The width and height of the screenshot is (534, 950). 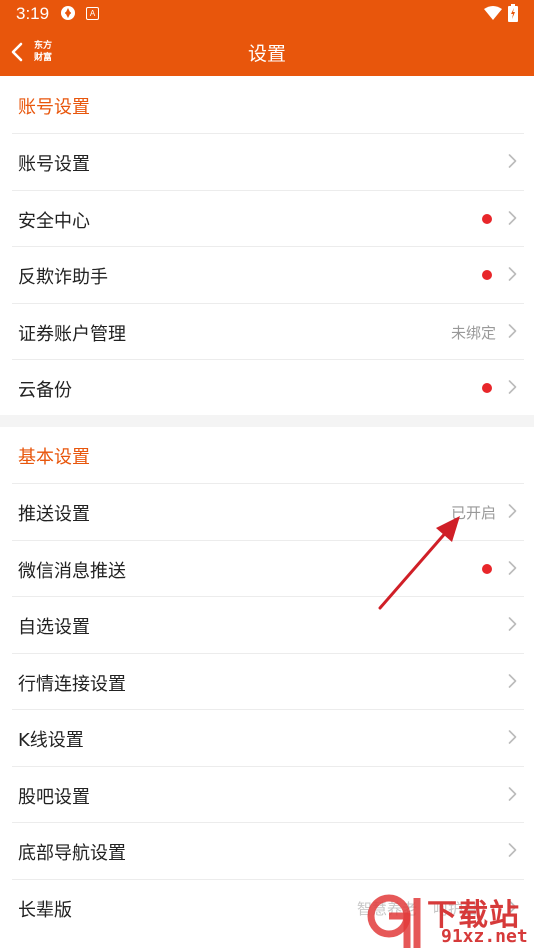 What do you see at coordinates (54, 457) in the screenshot?
I see `section-title: 基本设置` at bounding box center [54, 457].